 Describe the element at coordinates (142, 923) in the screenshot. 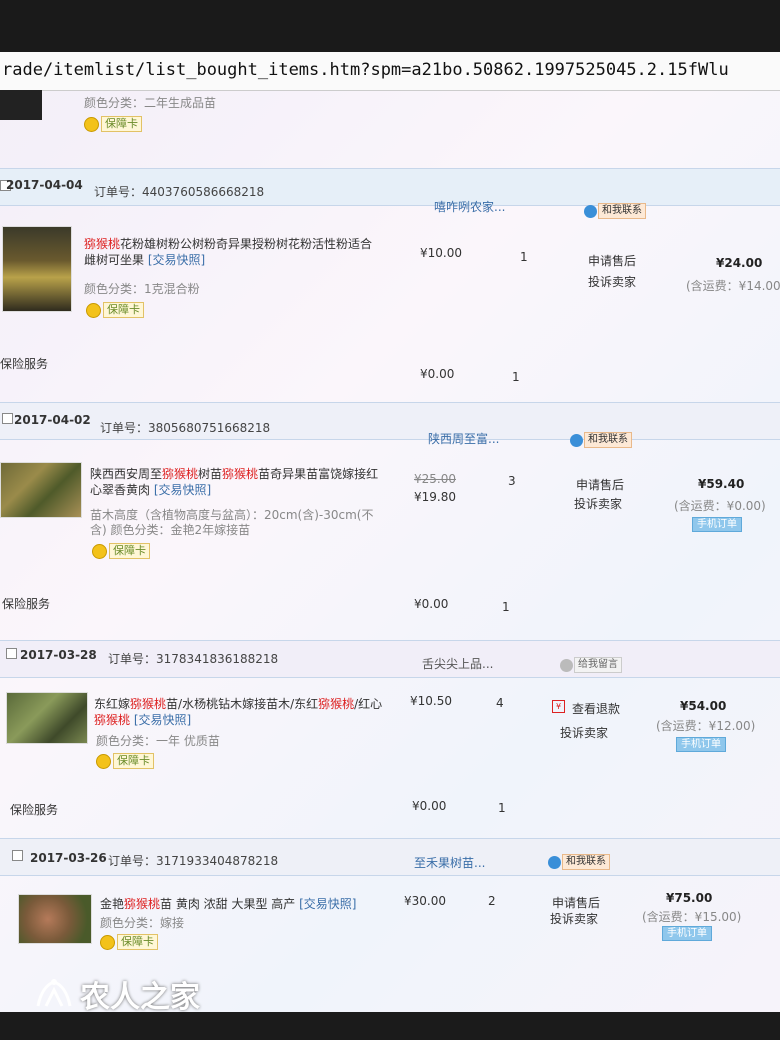

I see `product-spec: 颜色分类：嫁接` at that location.